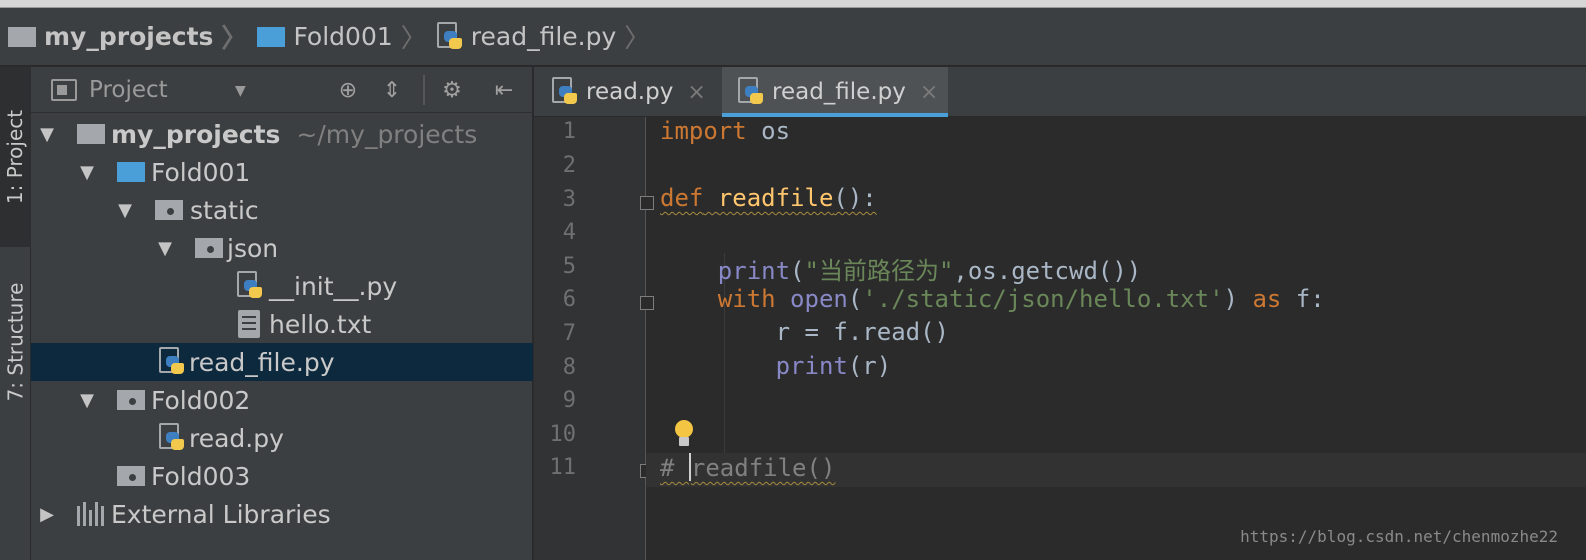  What do you see at coordinates (630, 92) in the screenshot?
I see `tab-label: read.py` at bounding box center [630, 92].